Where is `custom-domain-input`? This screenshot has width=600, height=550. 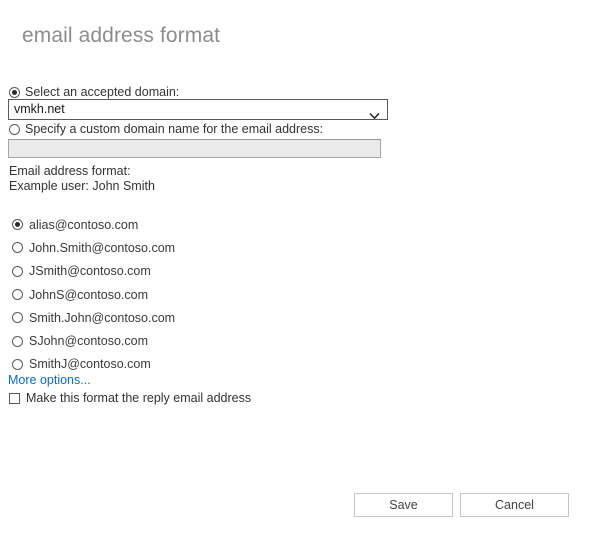 custom-domain-input is located at coordinates (194, 148).